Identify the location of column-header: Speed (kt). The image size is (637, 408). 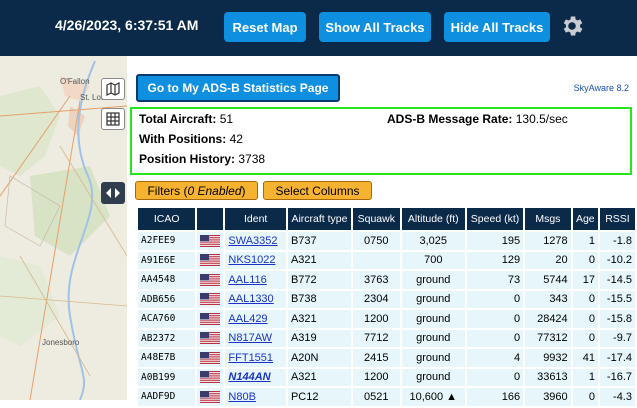
(495, 219).